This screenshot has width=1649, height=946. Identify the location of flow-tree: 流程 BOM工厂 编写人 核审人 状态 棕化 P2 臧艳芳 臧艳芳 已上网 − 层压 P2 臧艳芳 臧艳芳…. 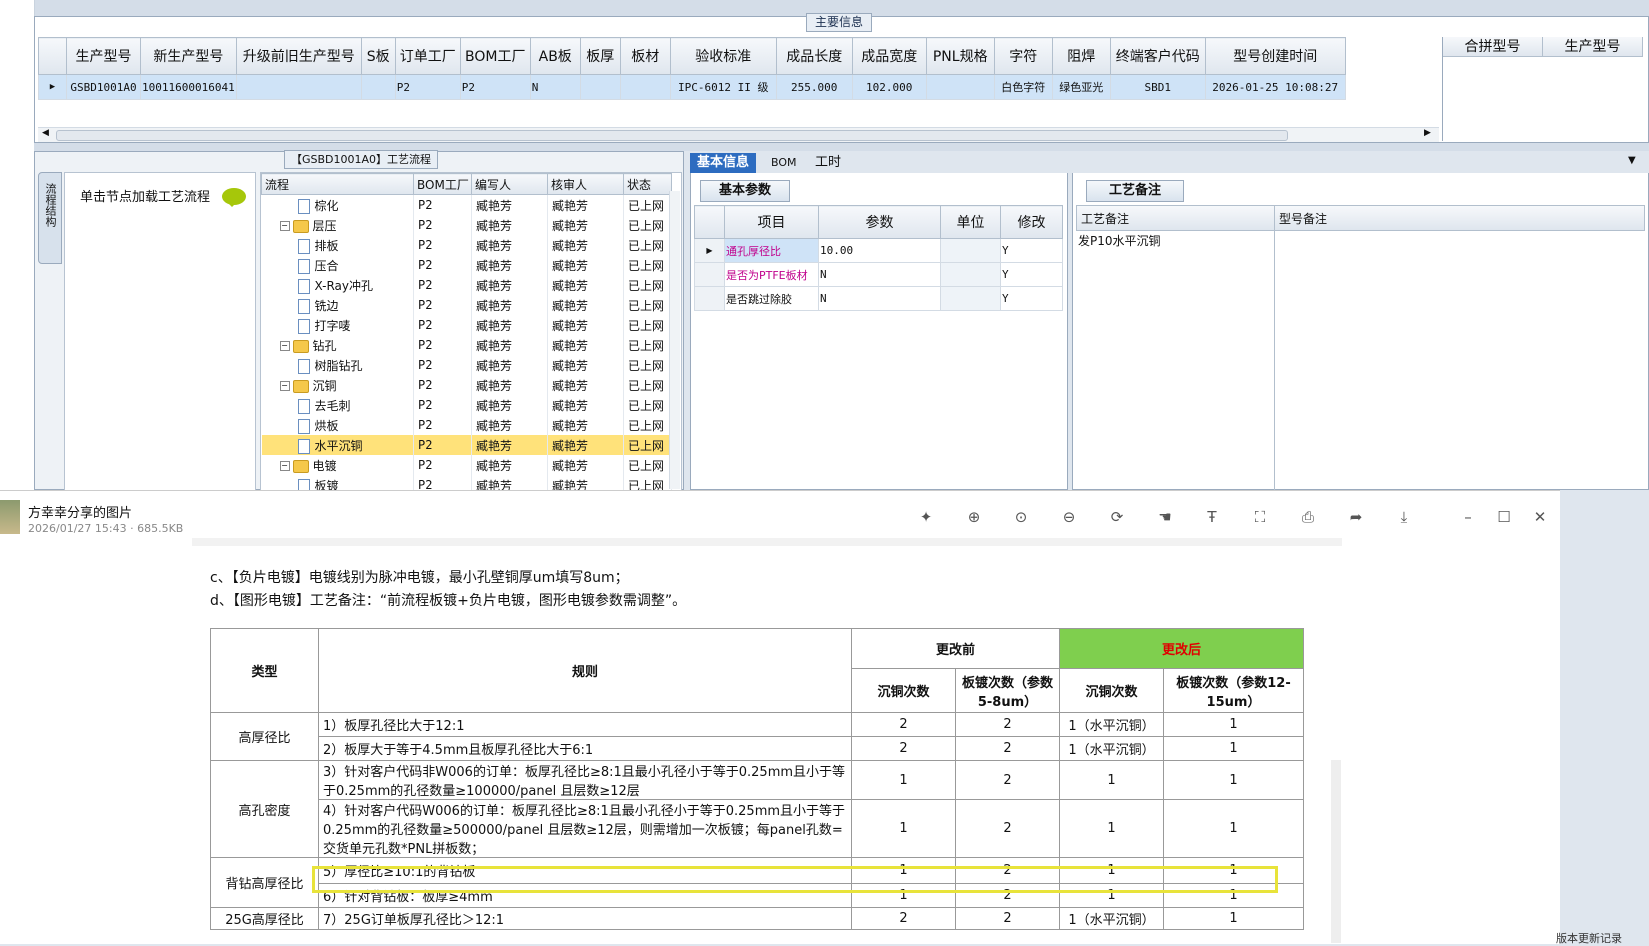
(471, 332).